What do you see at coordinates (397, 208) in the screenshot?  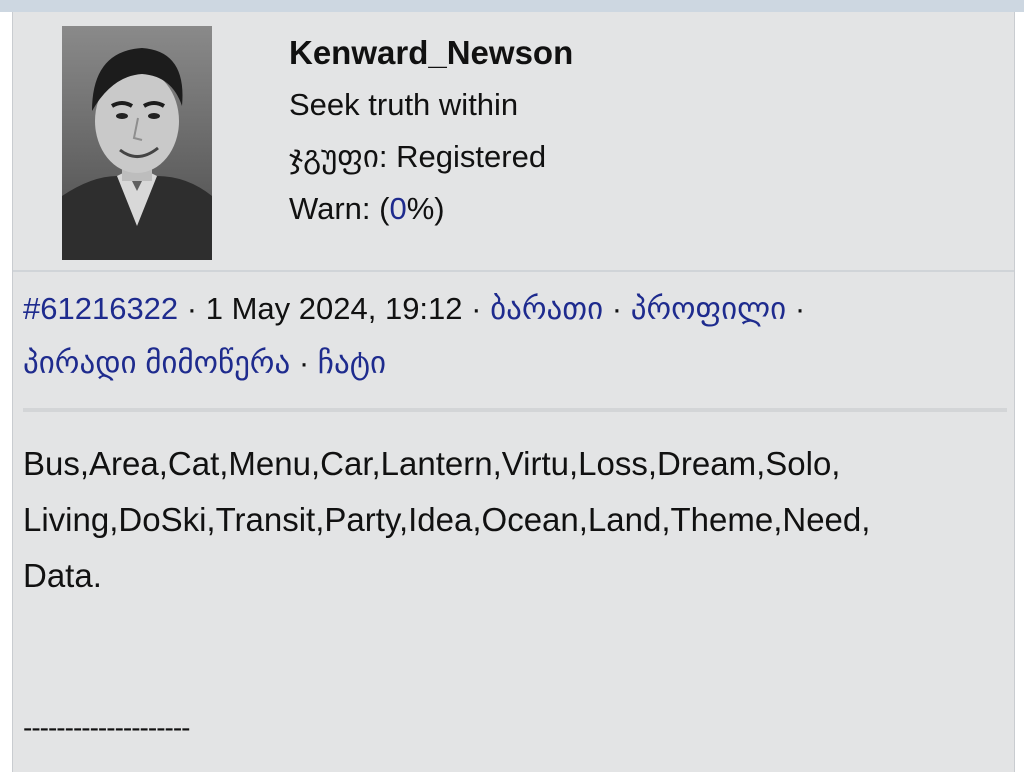 I see `warn-value: 0` at bounding box center [397, 208].